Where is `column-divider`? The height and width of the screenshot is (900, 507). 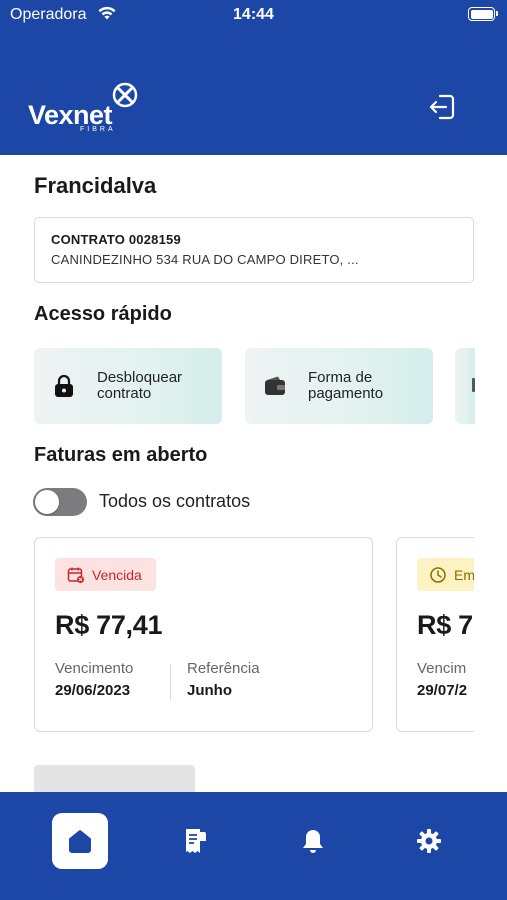 column-divider is located at coordinates (170, 682).